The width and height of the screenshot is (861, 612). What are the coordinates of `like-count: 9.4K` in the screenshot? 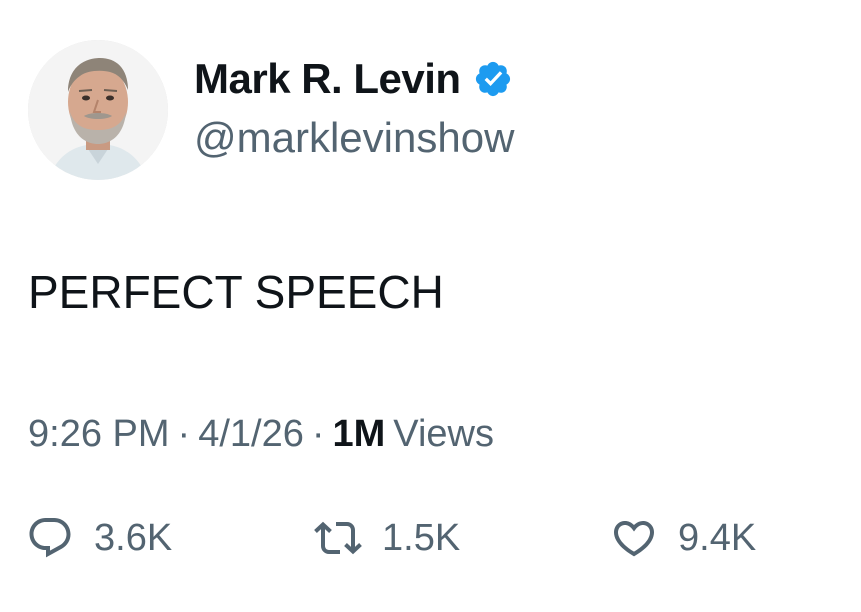 It's located at (717, 538).